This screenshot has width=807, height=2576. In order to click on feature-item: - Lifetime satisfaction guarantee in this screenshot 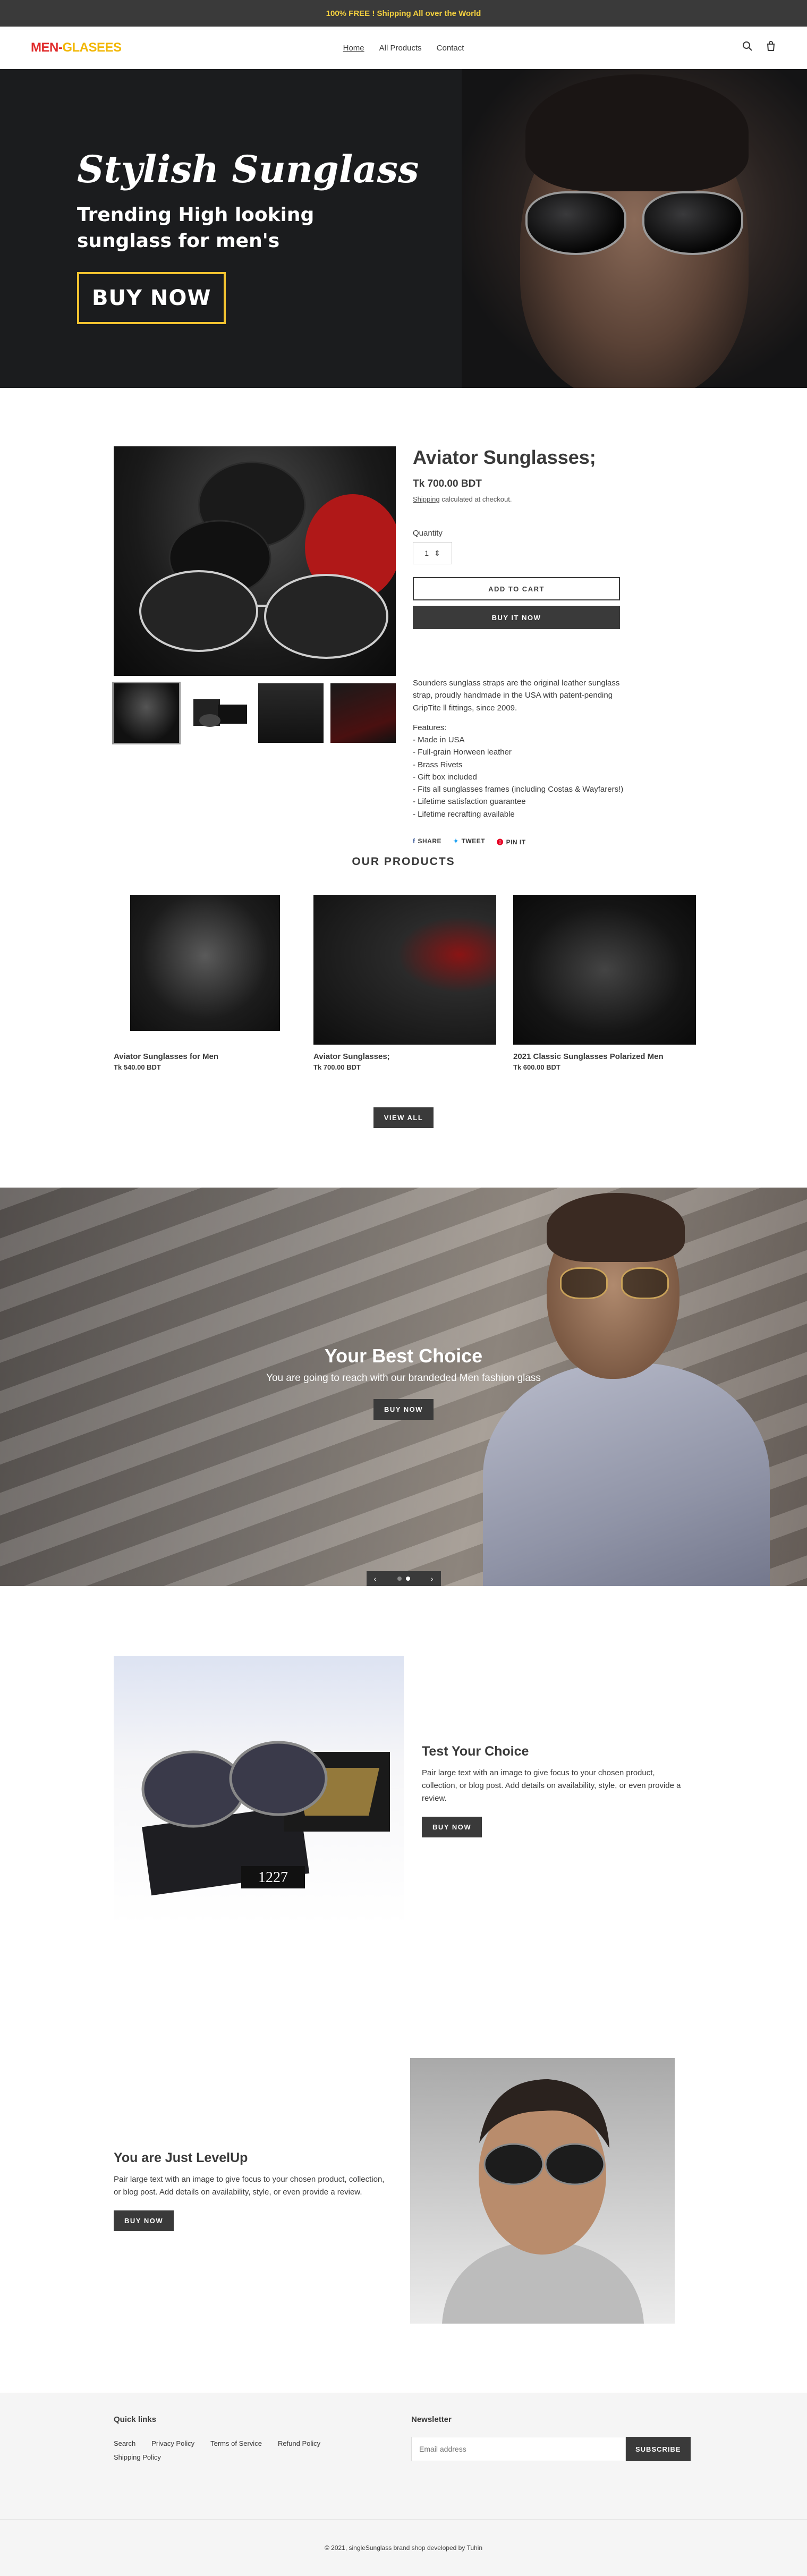, I will do `click(470, 802)`.